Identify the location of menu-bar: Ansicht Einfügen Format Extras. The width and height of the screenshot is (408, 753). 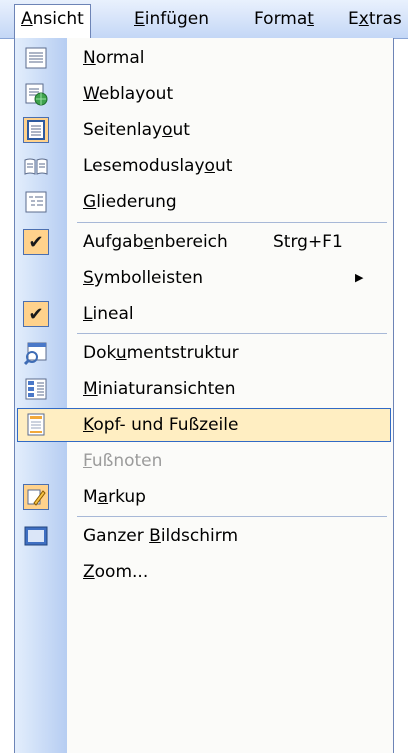
(204, 19).